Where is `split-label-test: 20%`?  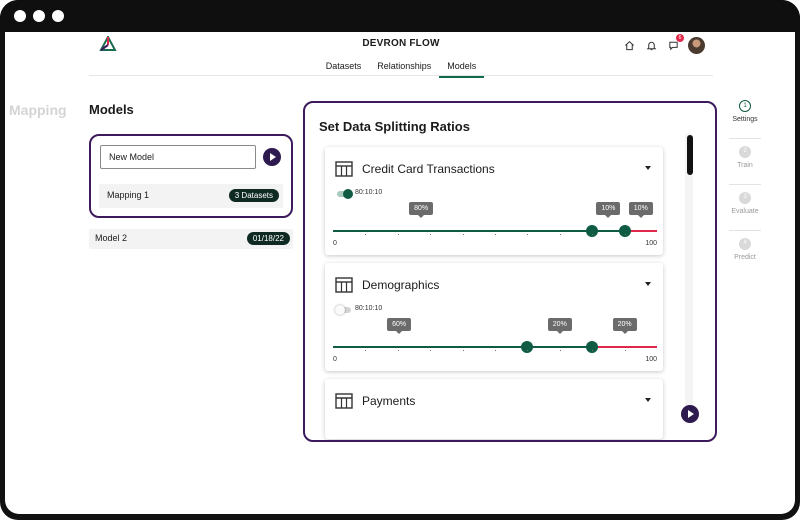
split-label-test: 20% is located at coordinates (624, 326).